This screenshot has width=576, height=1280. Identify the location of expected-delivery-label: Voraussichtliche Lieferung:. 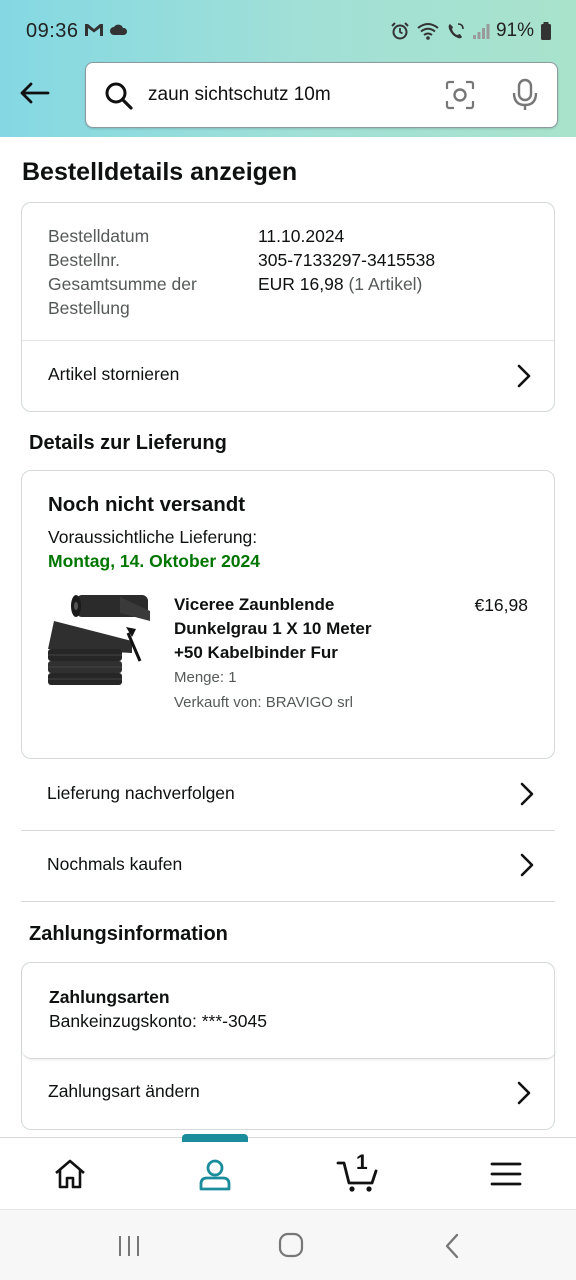
(153, 537).